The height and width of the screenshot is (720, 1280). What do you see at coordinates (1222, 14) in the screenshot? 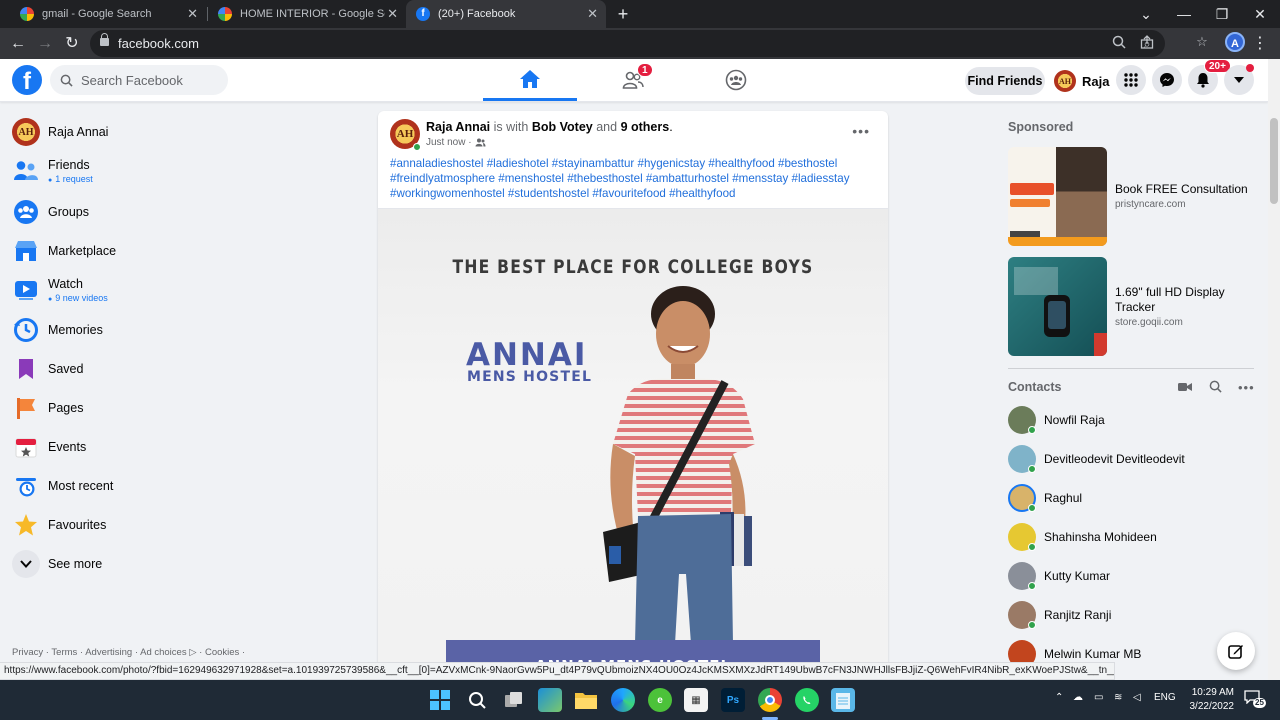
I see `maximize-button: ❐` at bounding box center [1222, 14].